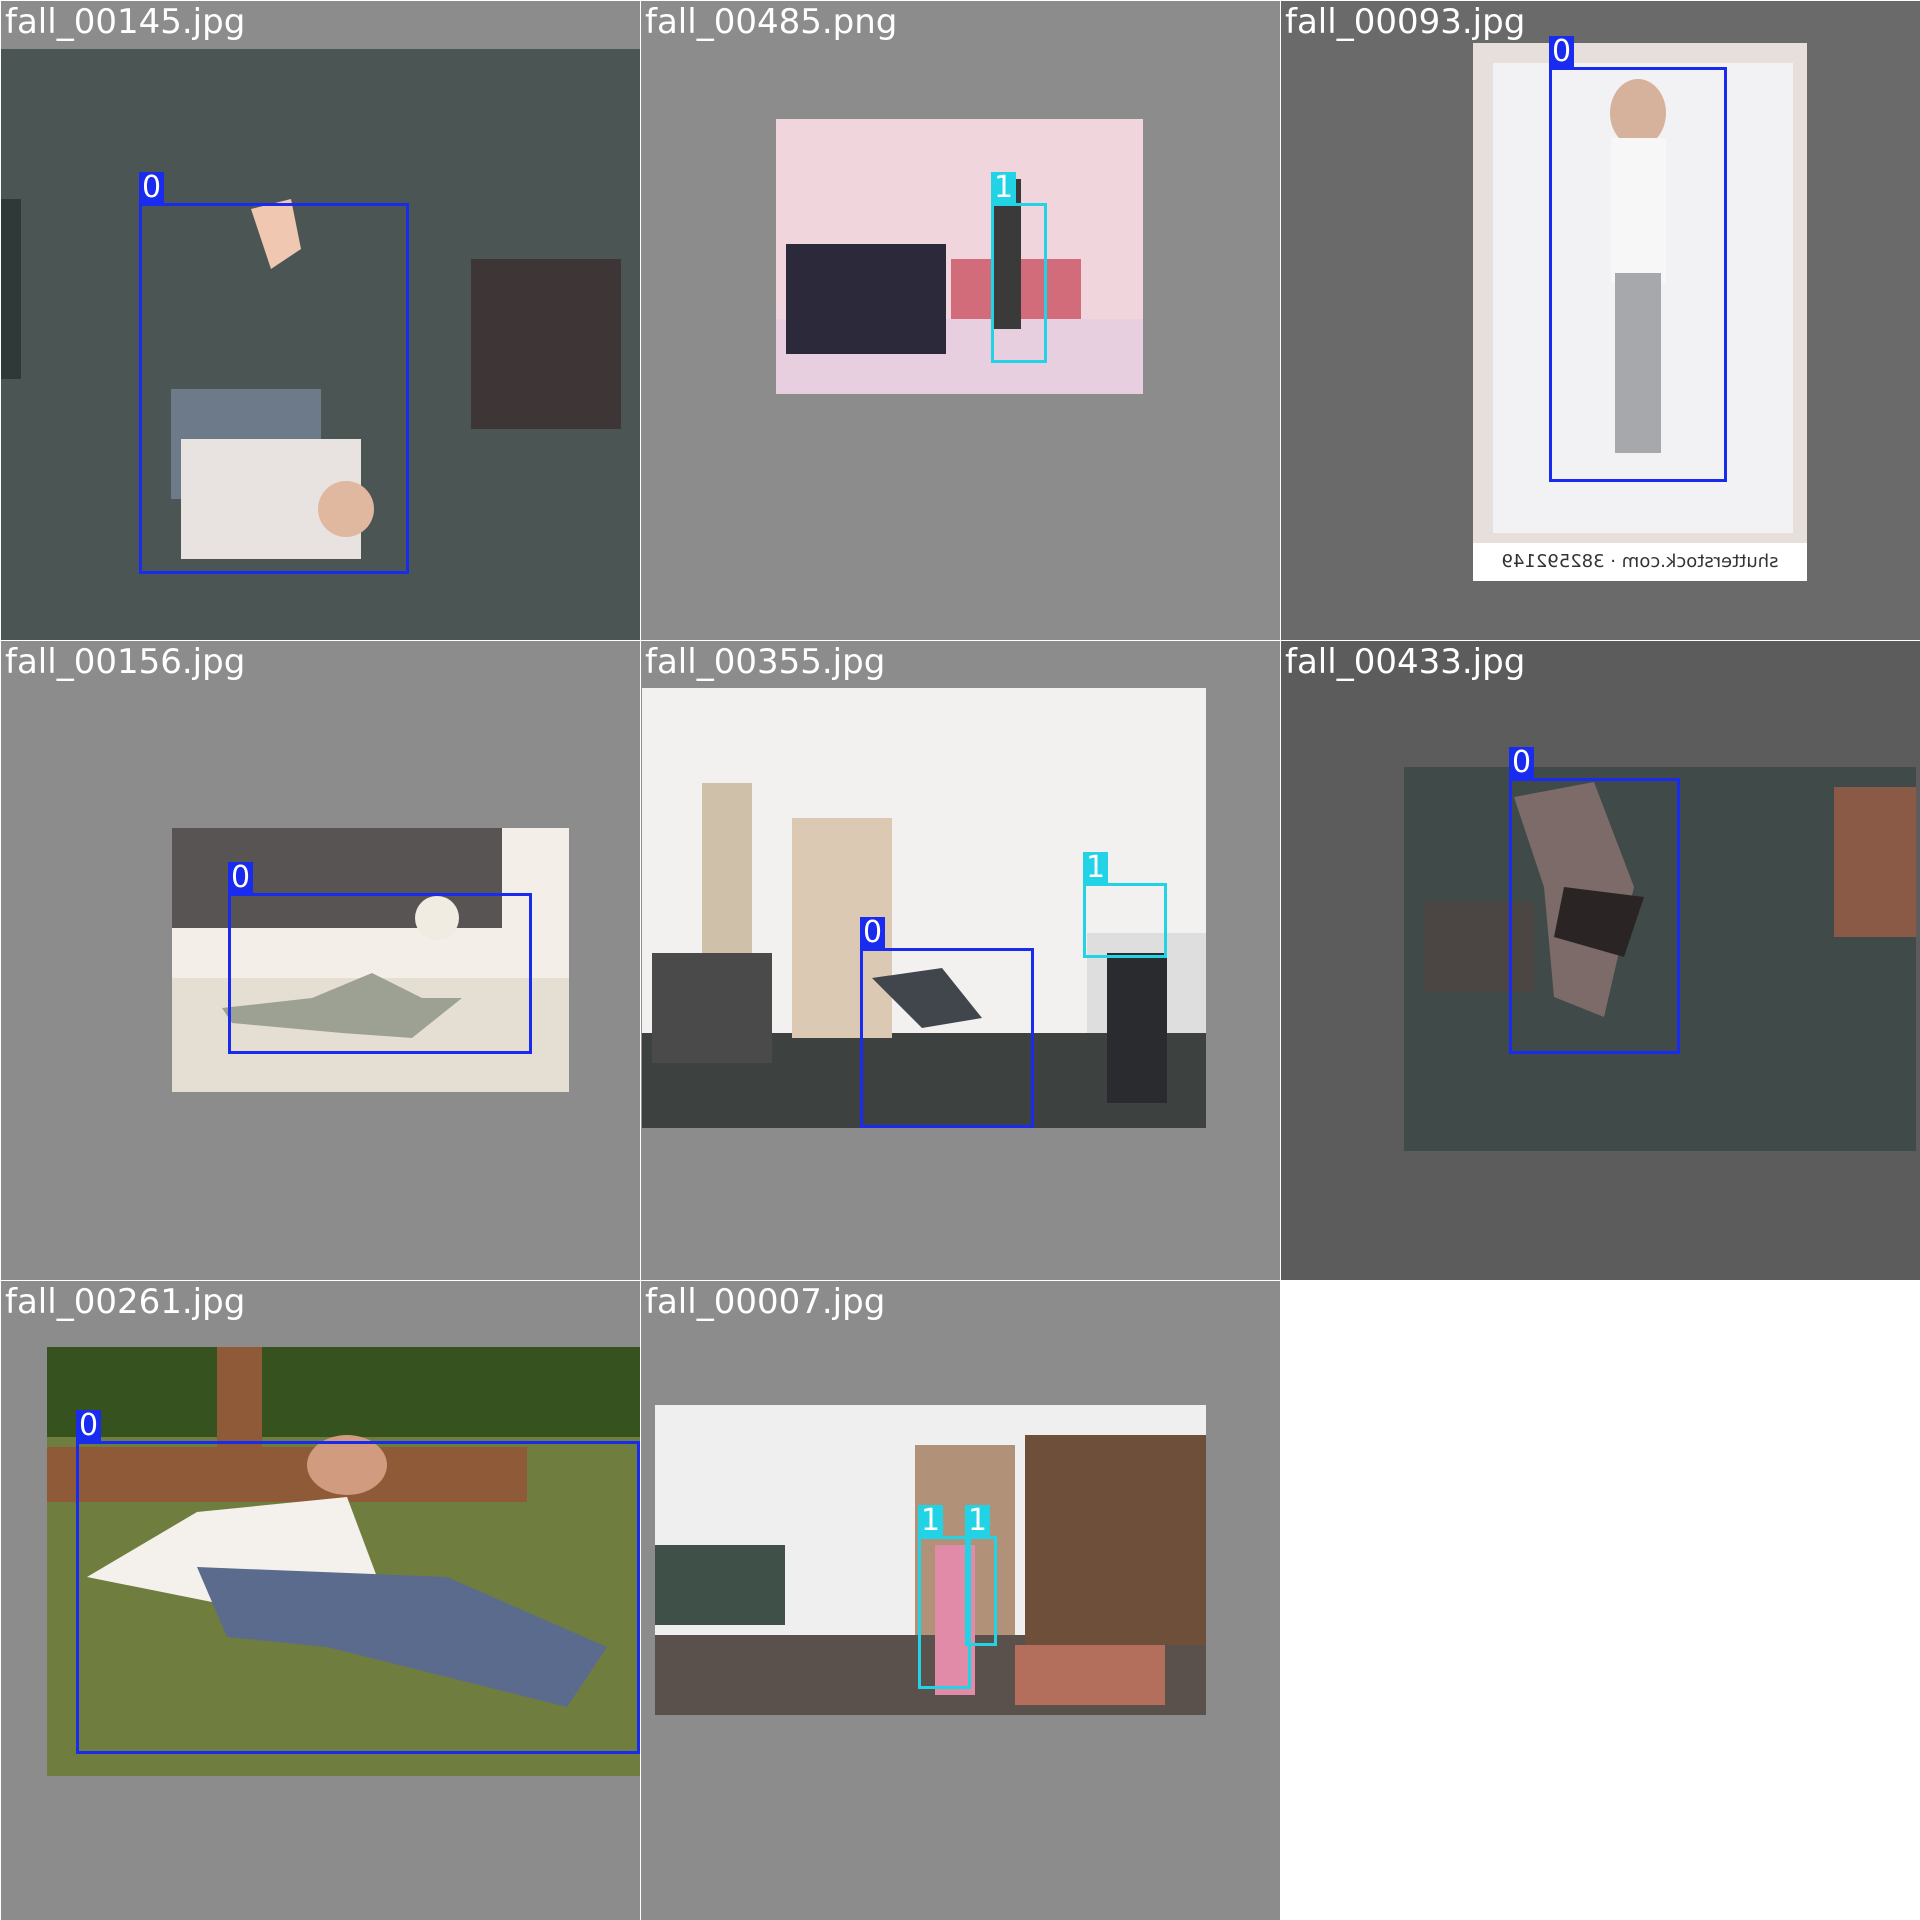 This screenshot has height=1920, width=1920. I want to click on mosaic-tile: fall_00485.png 1, so click(960, 320).